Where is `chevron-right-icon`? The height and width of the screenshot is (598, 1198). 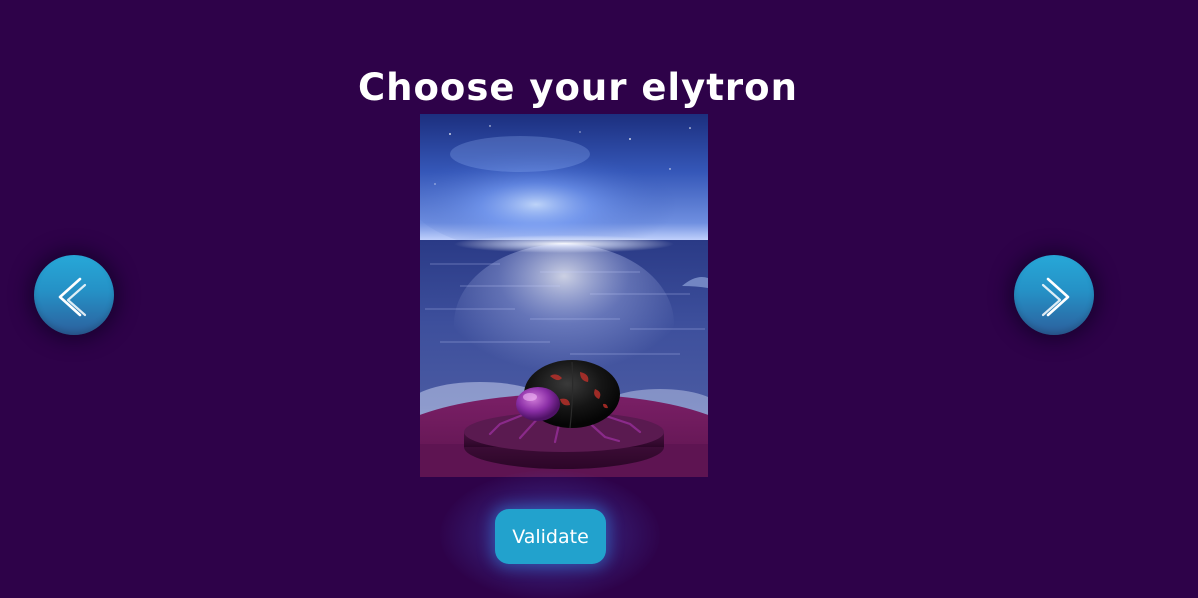 chevron-right-icon is located at coordinates (1055, 297).